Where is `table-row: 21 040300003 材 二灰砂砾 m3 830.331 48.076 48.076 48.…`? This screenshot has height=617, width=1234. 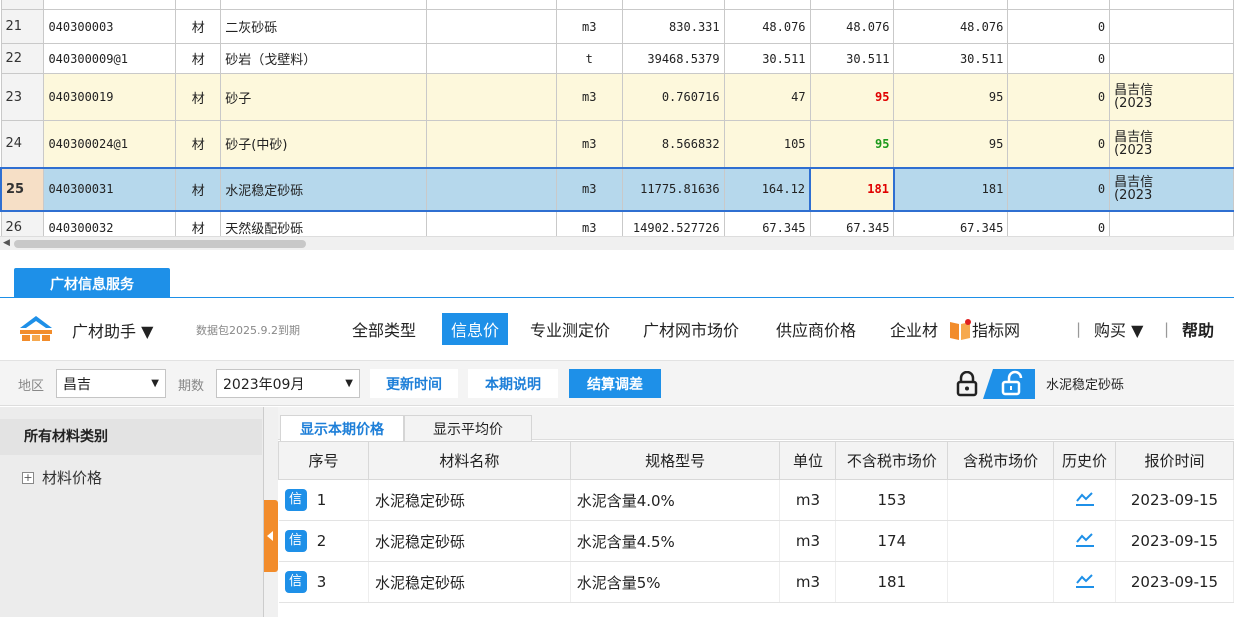
table-row: 21 040300003 材 二灰砂砾 m3 830.331 48.076 48.076 48.… is located at coordinates (617, 26).